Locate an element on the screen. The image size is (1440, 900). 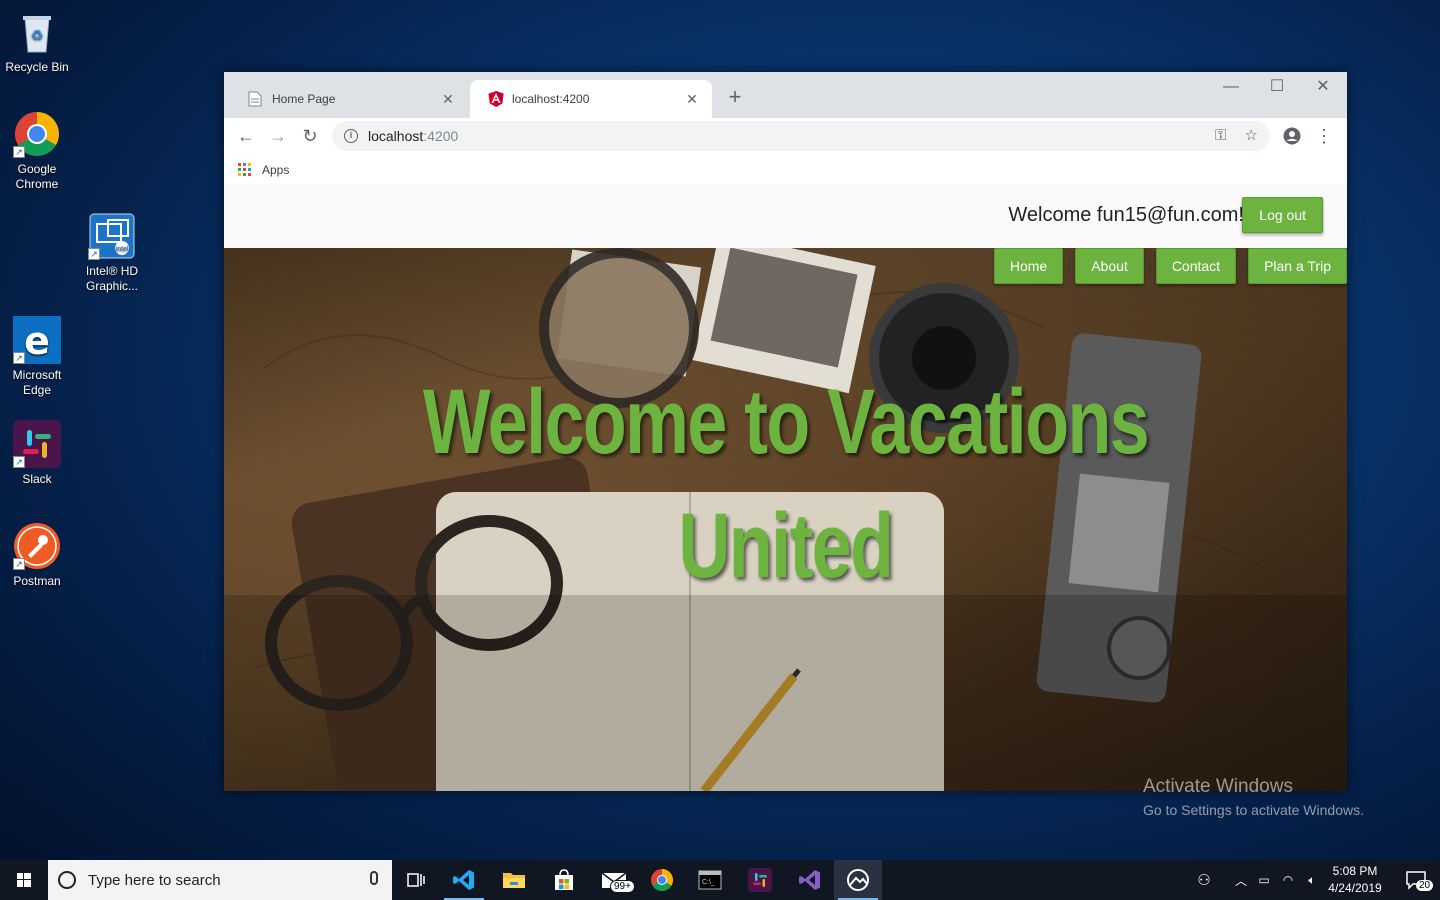
nav-about: About is located at coordinates (1109, 266).